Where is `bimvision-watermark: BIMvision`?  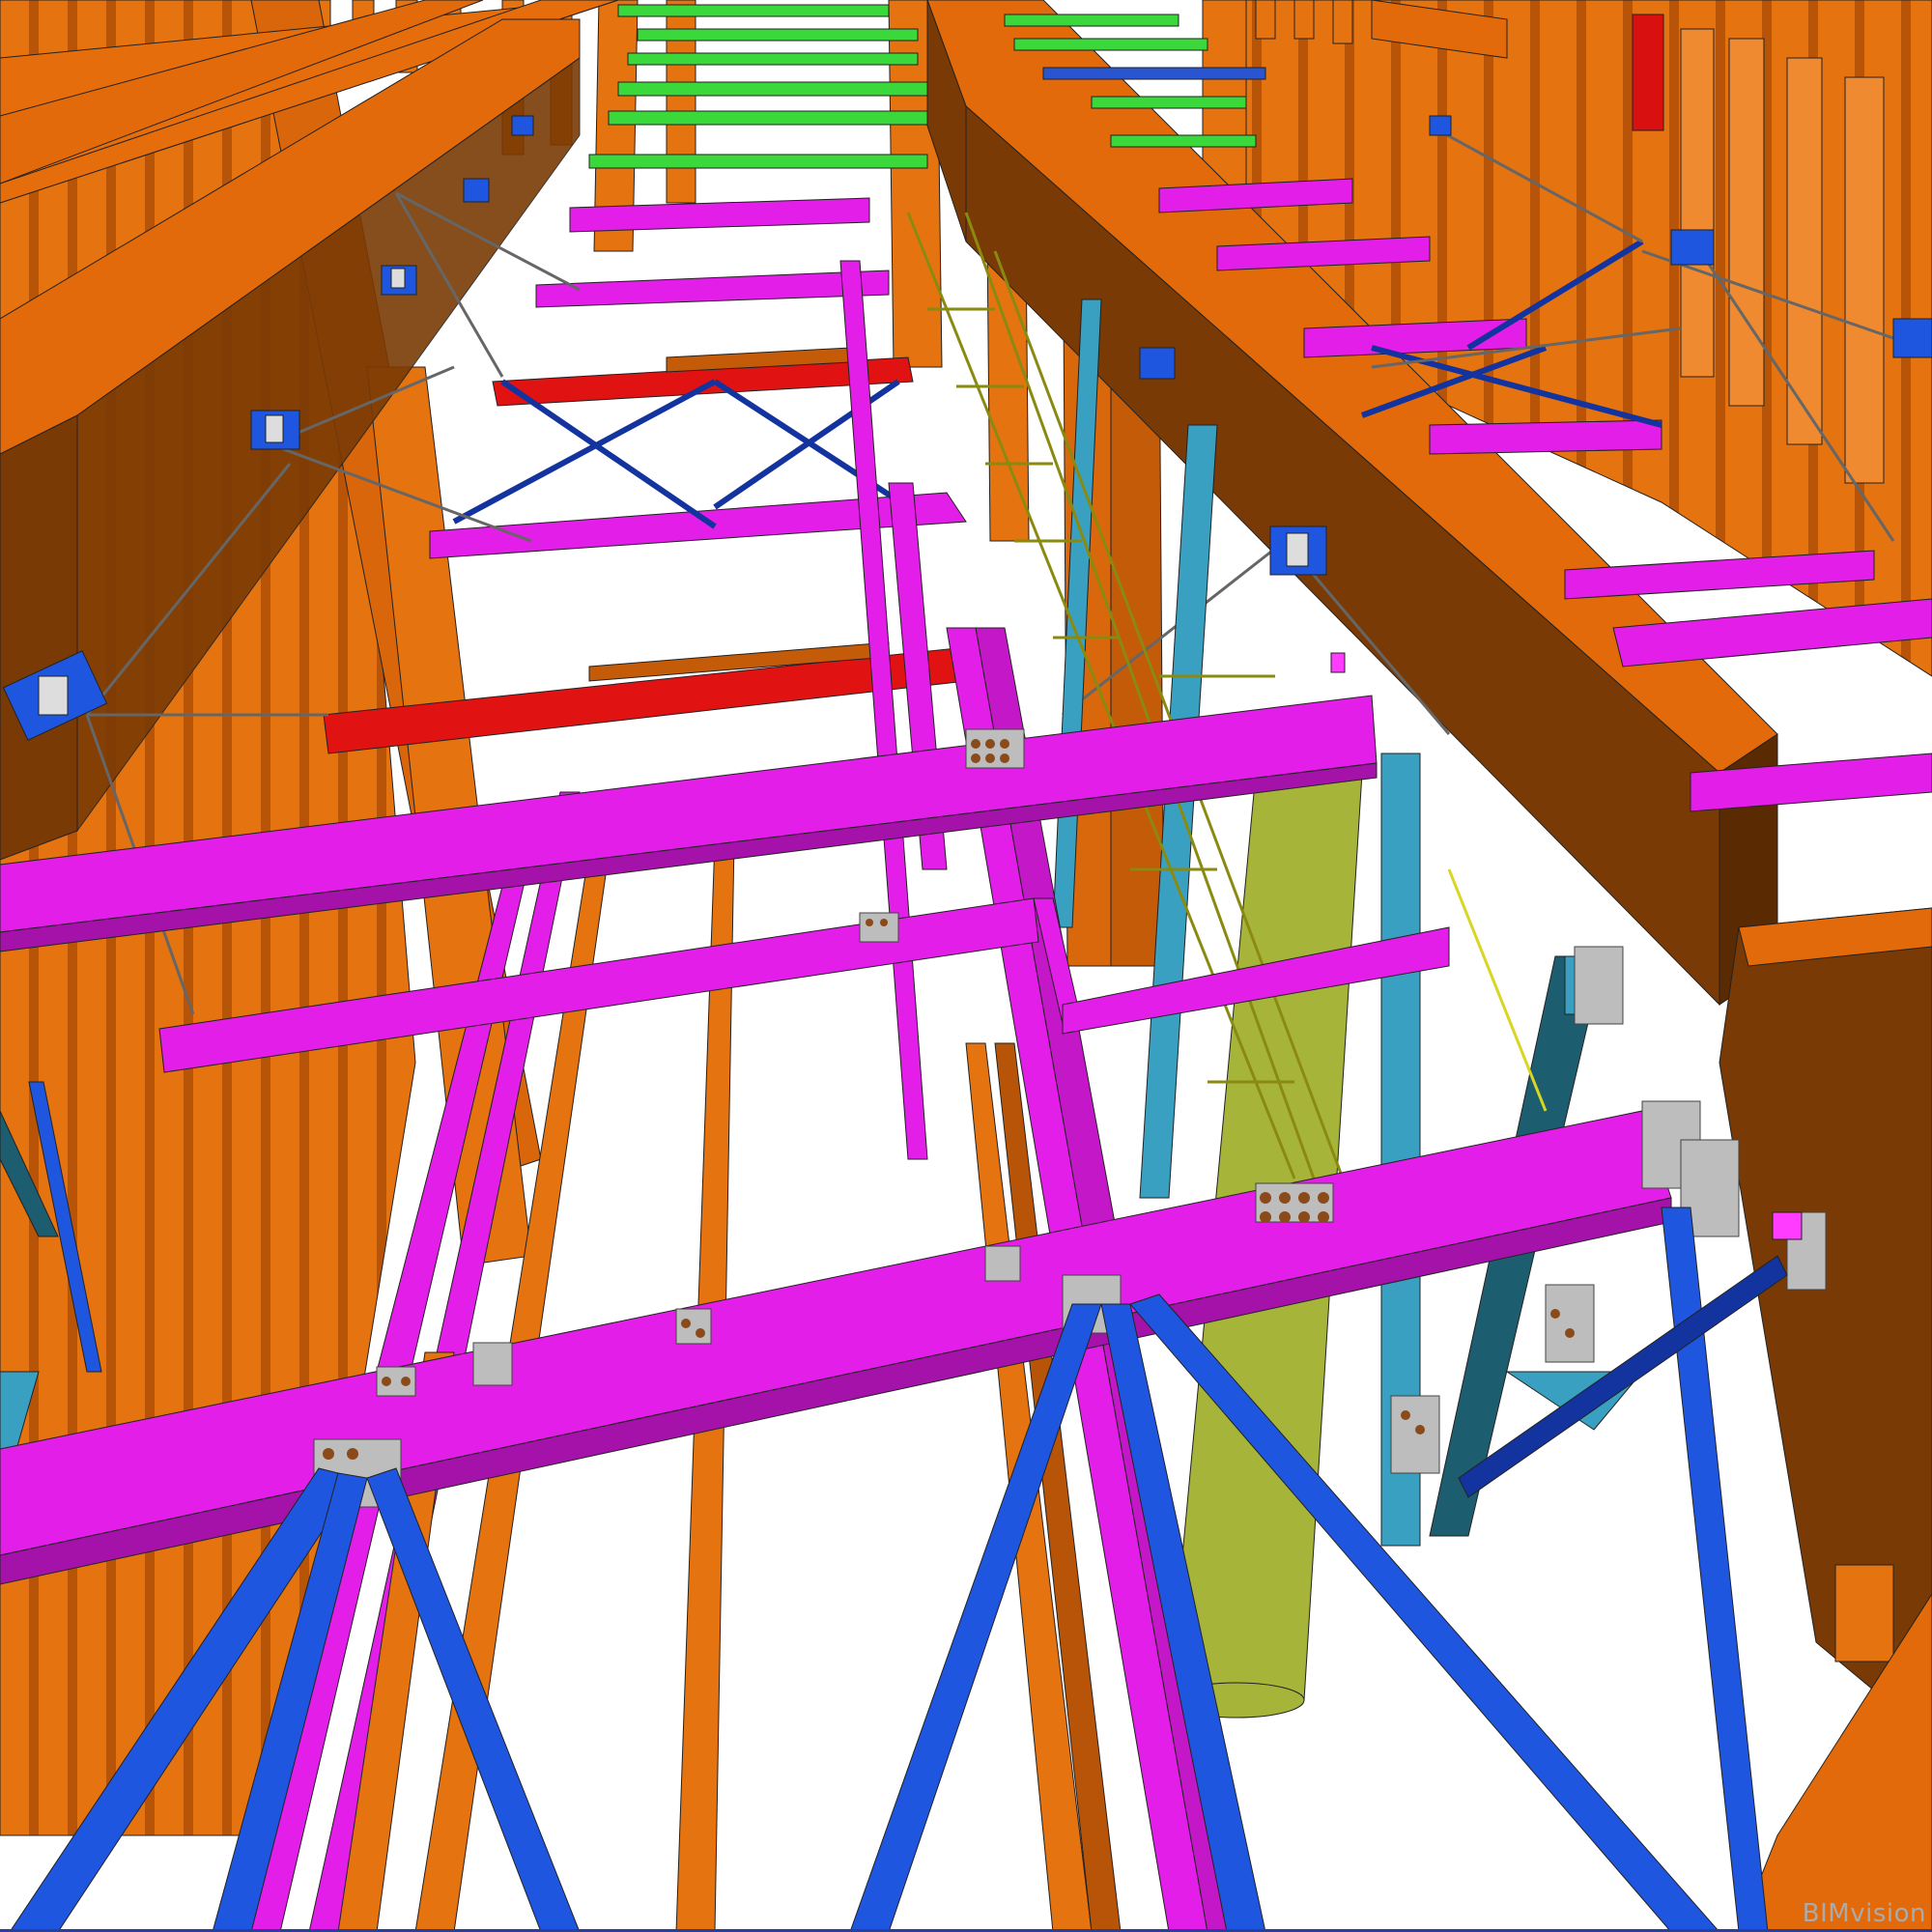
bimvision-watermark: BIMvision is located at coordinates (1864, 1913).